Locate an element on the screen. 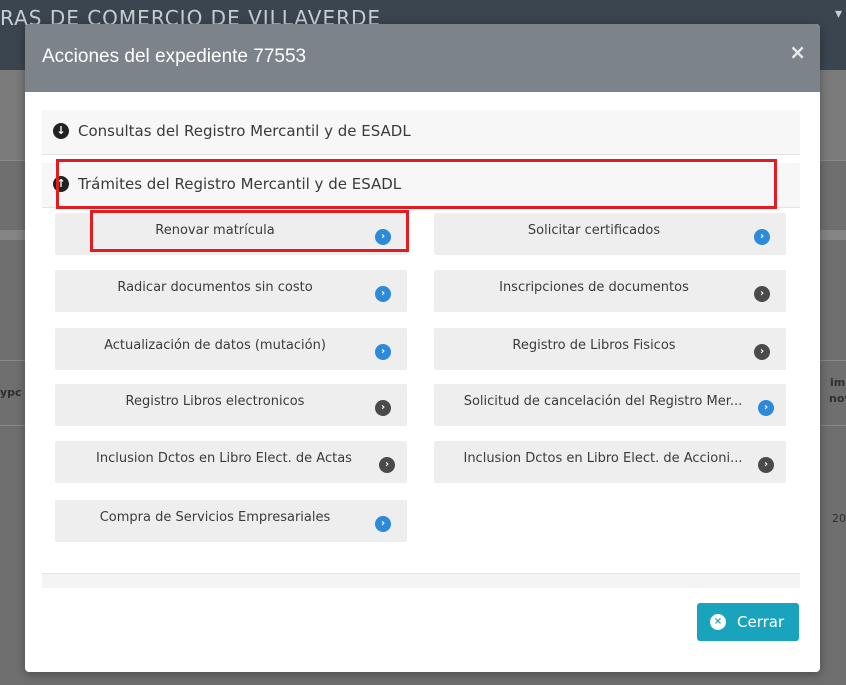 This screenshot has height=685, width=846. arrow-up-circle-icon: ↑ is located at coordinates (61, 184).